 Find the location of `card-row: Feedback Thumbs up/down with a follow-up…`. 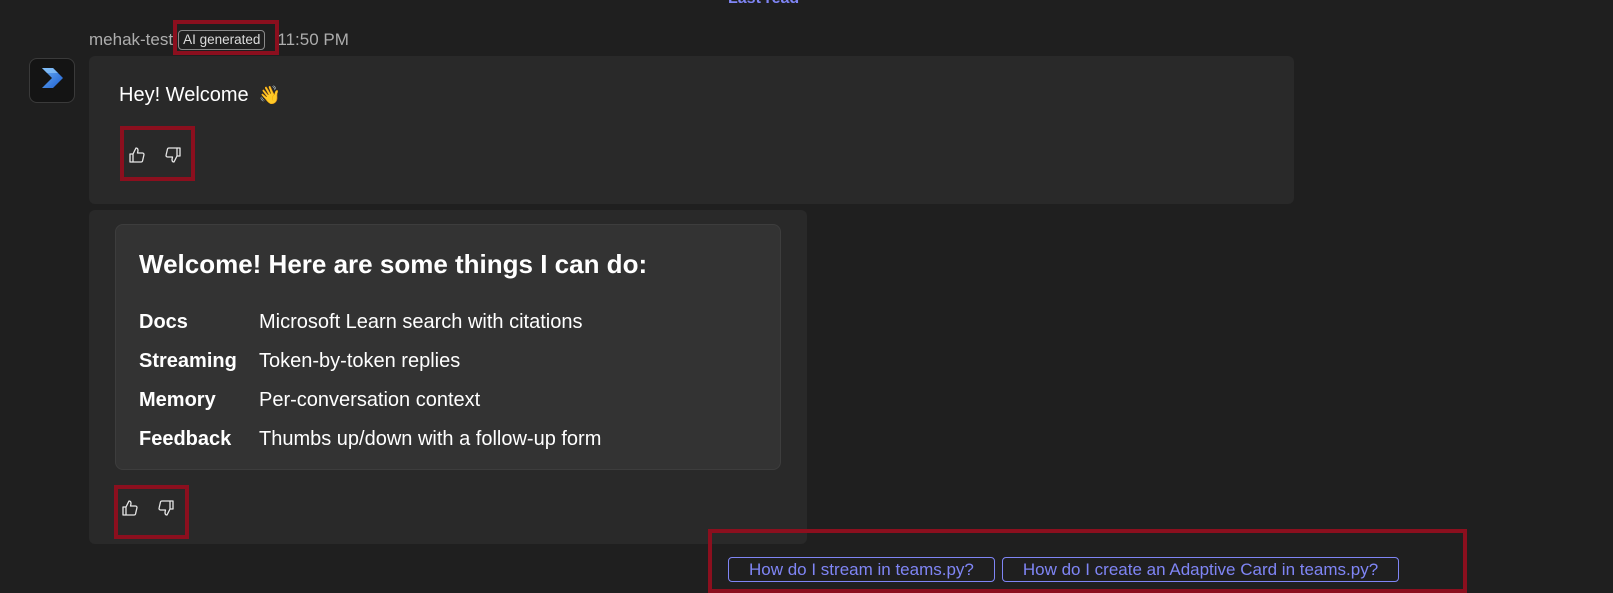

card-row: Feedback Thumbs up/down with a follow-up… is located at coordinates (370, 439).